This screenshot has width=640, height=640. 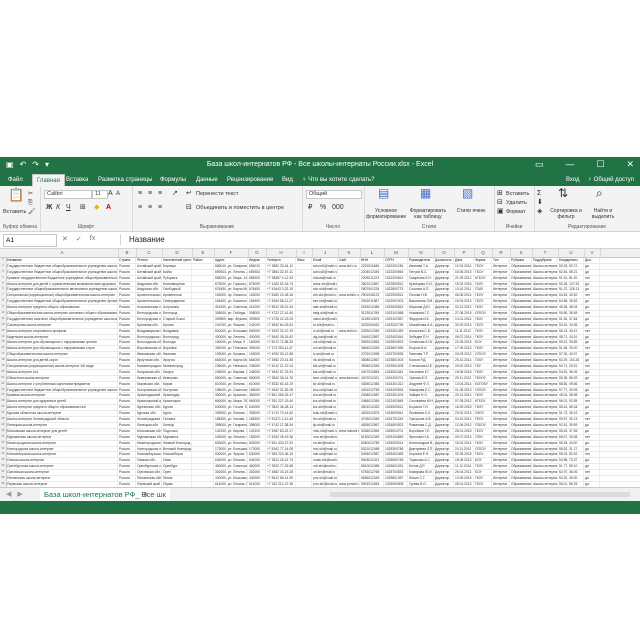 What do you see at coordinates (464, 308) in the screenshot?
I see `cell: 02.12.2012` at bounding box center [464, 308].